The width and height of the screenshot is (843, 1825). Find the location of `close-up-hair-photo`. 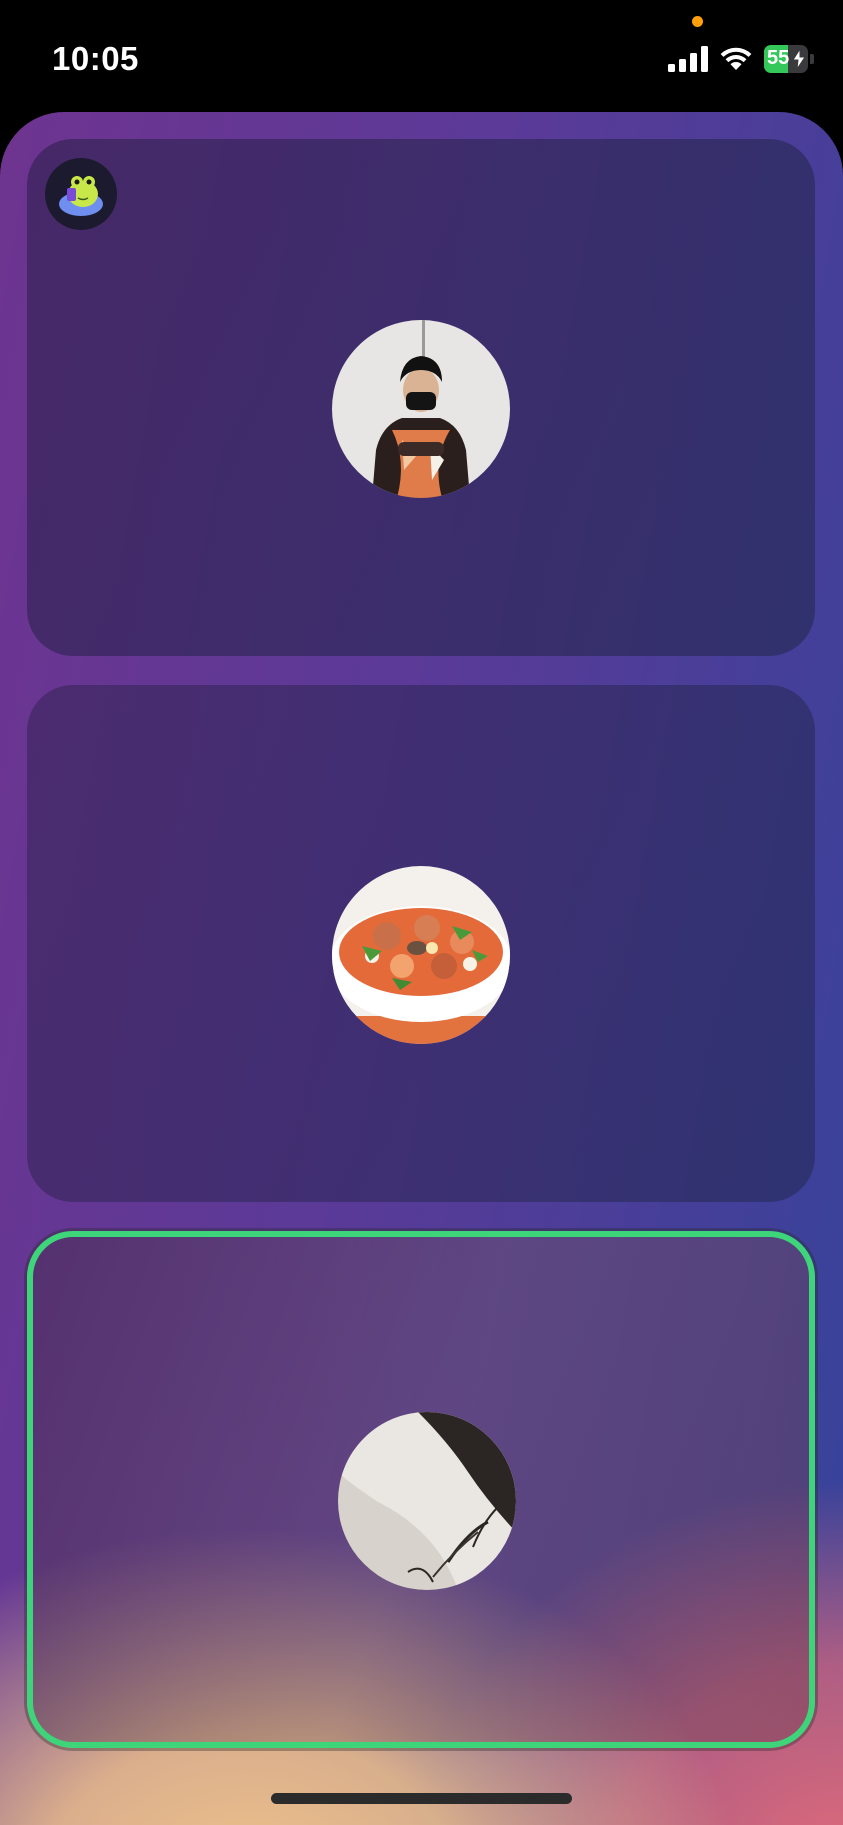

close-up-hair-photo is located at coordinates (427, 1501).